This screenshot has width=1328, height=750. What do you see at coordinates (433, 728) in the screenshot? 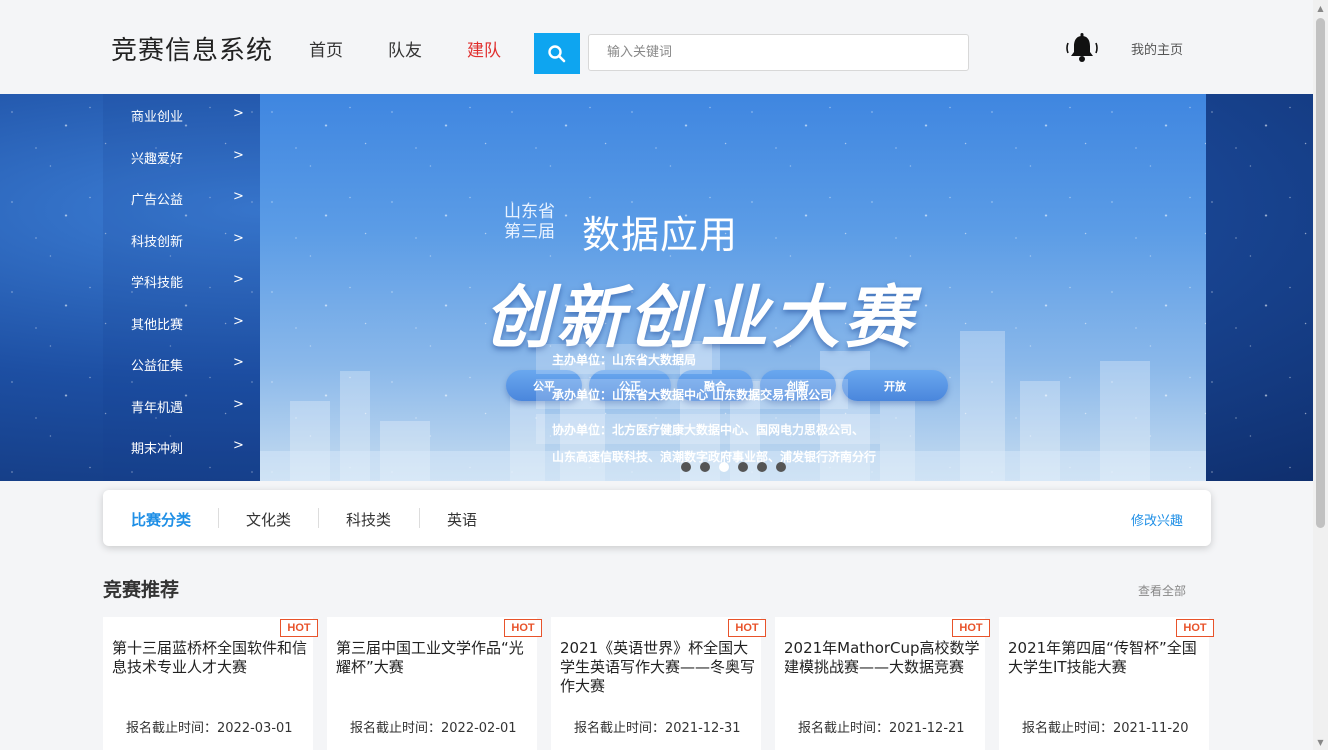
I see `card-deadline: 报名截止时间：2022-02-01` at bounding box center [433, 728].